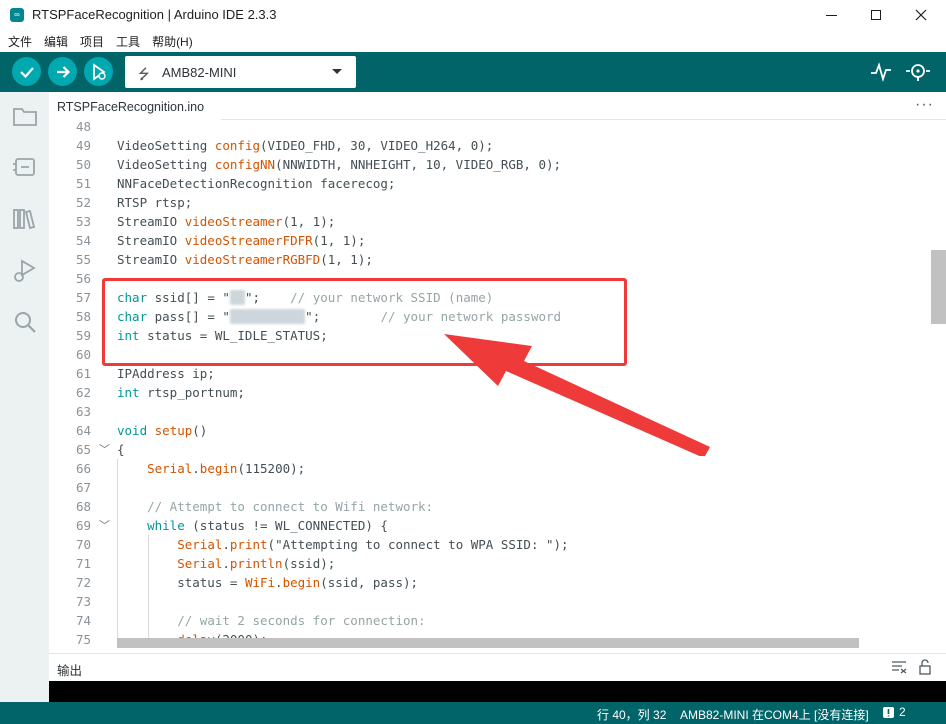  What do you see at coordinates (902, 712) in the screenshot?
I see `notification-count: 2` at bounding box center [902, 712].